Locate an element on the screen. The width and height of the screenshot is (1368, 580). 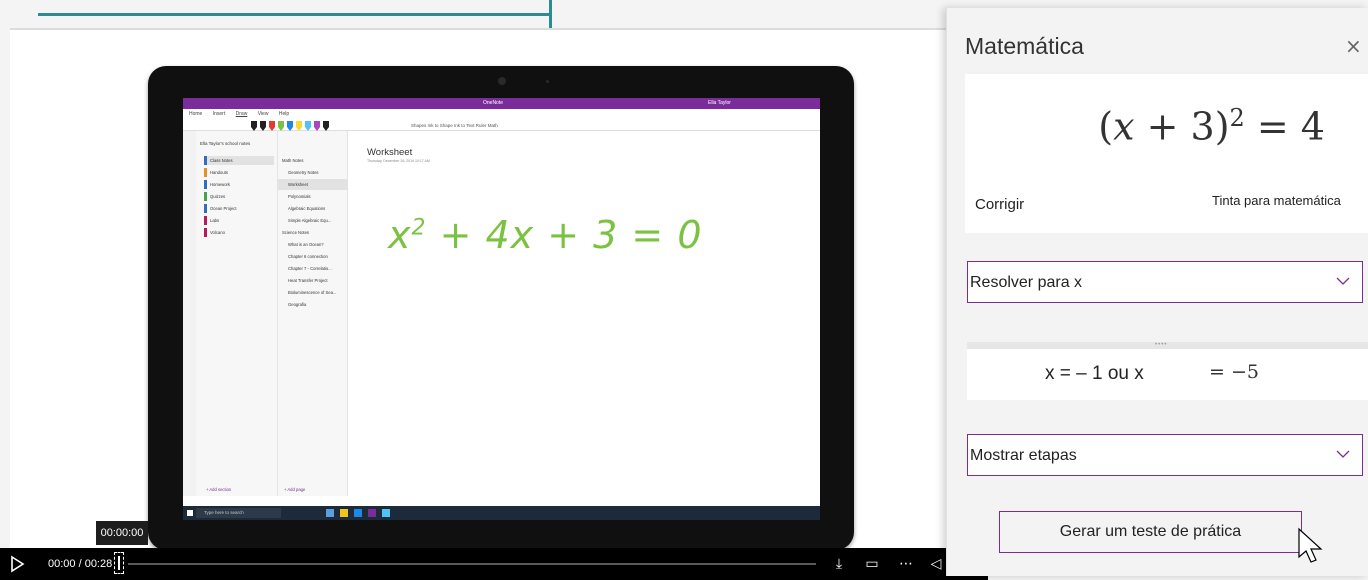
page-group: Science Notes is located at coordinates (295, 232).